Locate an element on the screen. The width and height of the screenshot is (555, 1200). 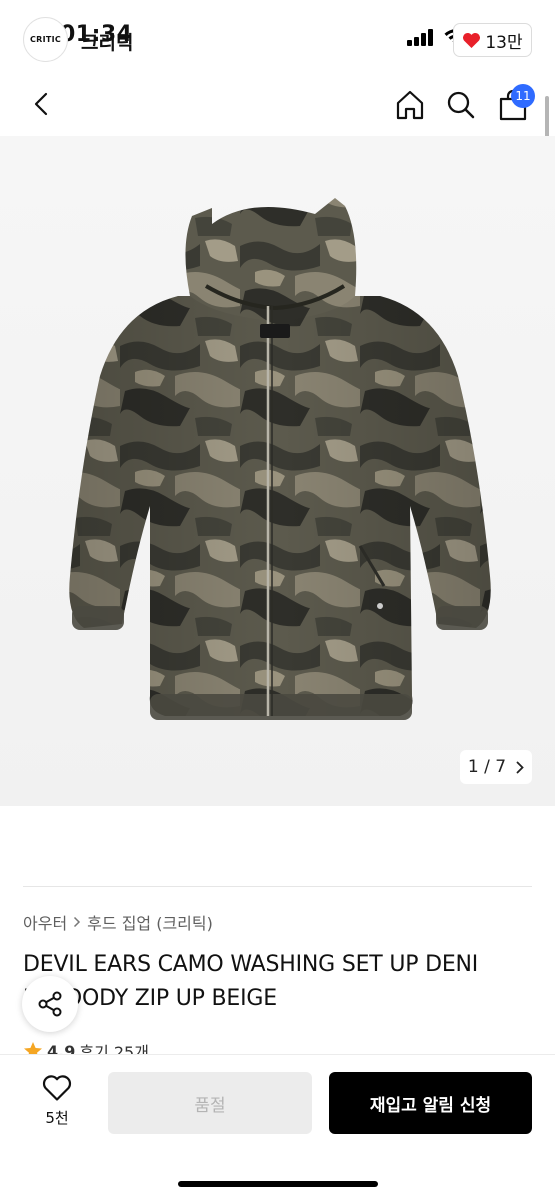
restock-alert-button: 재입고 알림 신청 is located at coordinates (430, 1103).